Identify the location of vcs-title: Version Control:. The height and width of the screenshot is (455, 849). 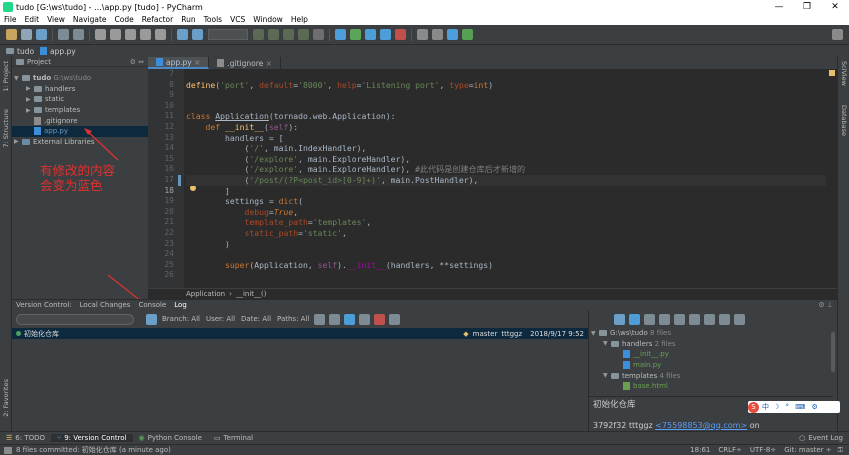
(44, 305).